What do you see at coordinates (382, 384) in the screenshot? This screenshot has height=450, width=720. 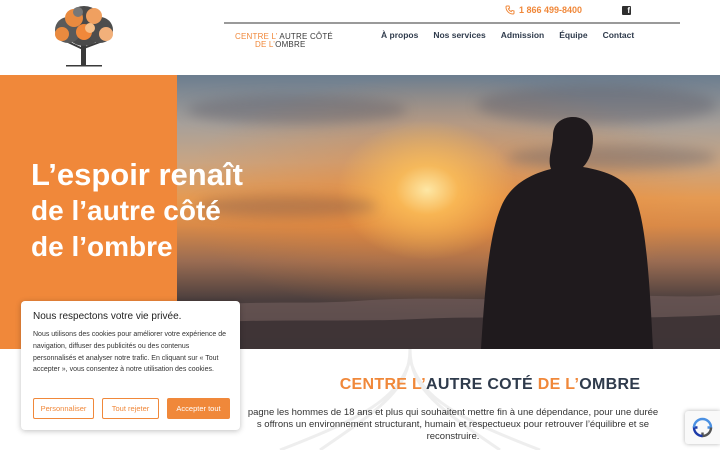 I see `title-part: CENTRE L’` at bounding box center [382, 384].